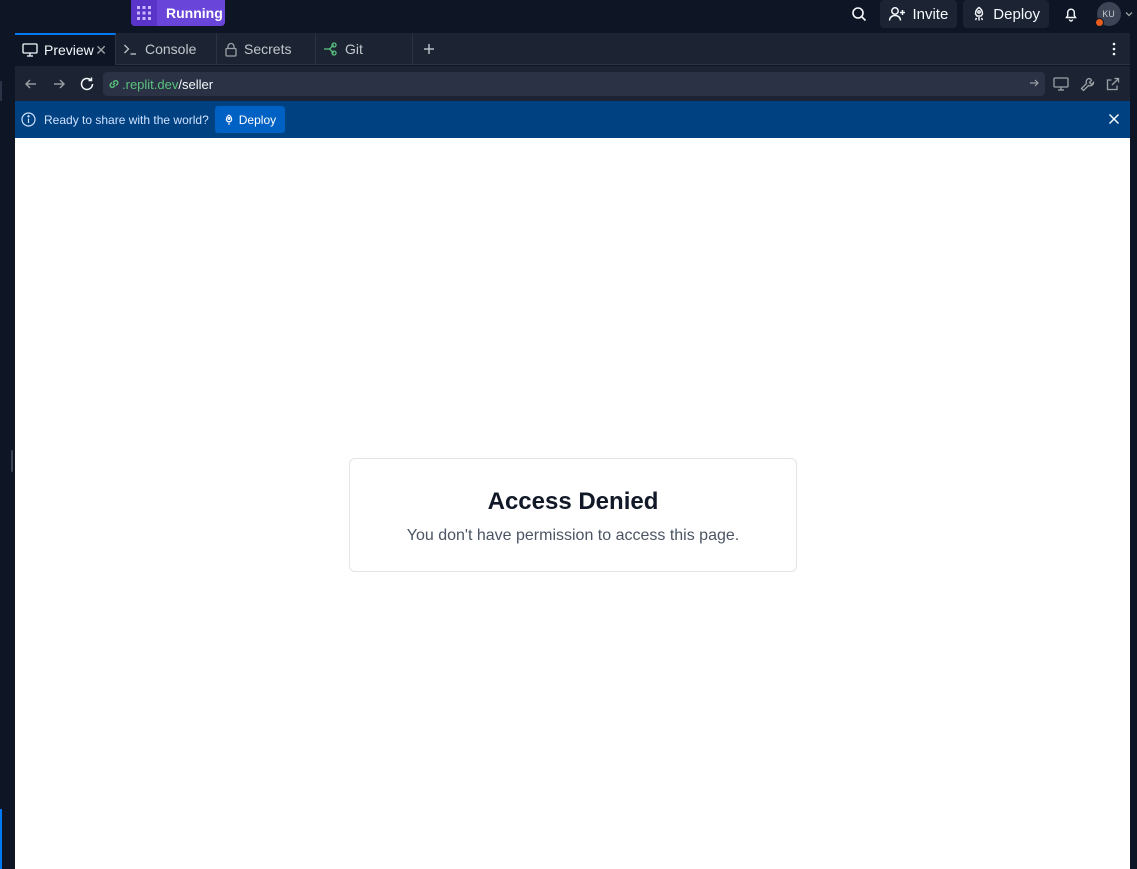 This screenshot has height=869, width=1137. I want to click on banner-deploy-button: Deploy, so click(250, 119).